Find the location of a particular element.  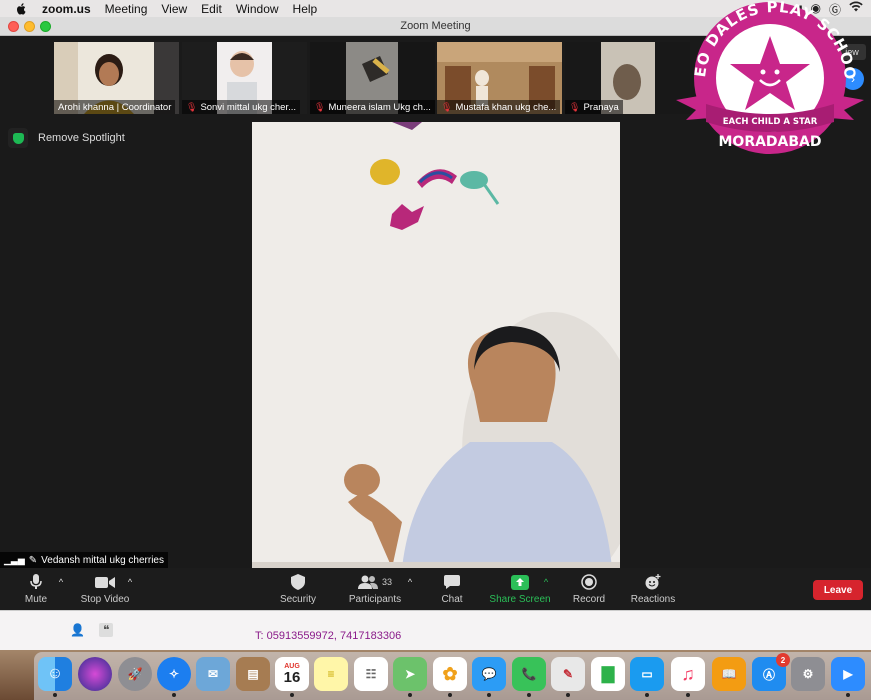

participants-icon: 33 is located at coordinates (375, 582).